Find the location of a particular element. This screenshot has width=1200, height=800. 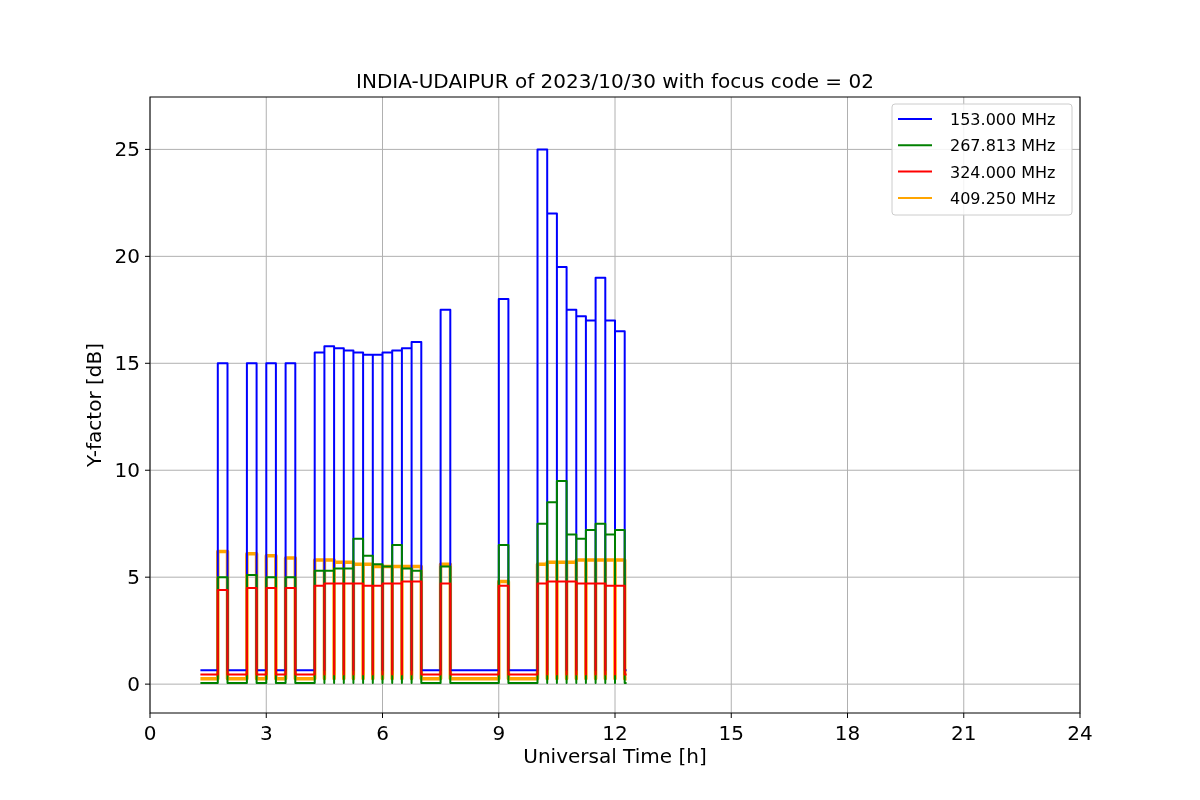

y-tick-label: 5 is located at coordinates (133, 577).